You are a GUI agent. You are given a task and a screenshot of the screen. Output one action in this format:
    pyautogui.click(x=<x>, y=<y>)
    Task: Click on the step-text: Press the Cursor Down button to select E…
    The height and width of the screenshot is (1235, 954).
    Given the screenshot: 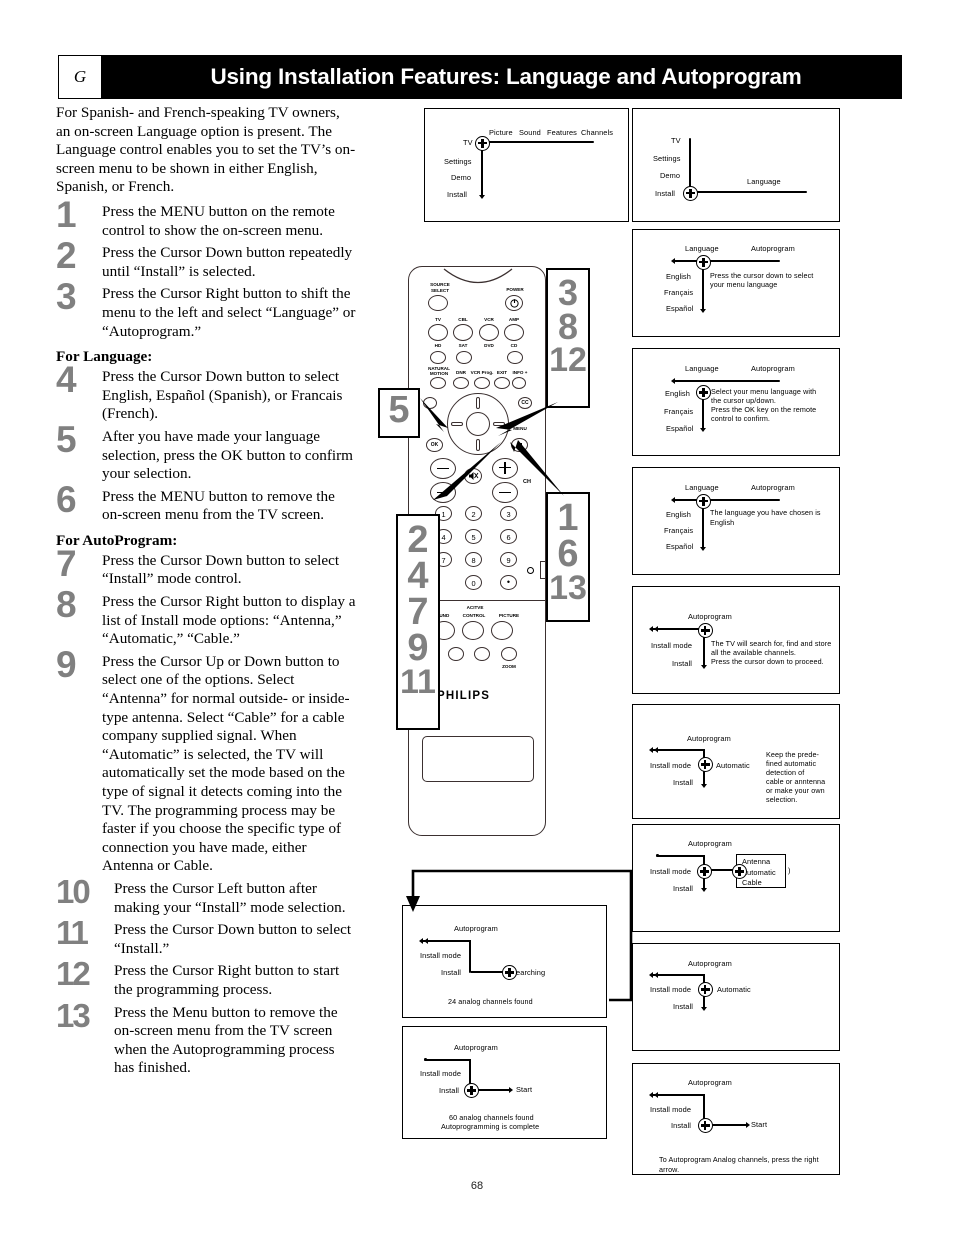 What is the action you would take?
    pyautogui.click(x=222, y=395)
    